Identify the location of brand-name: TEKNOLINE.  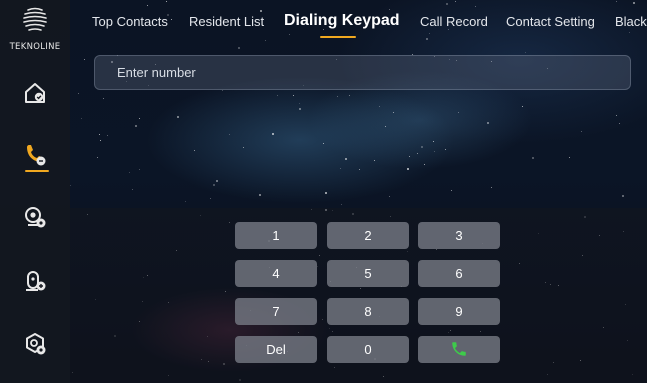
(35, 47).